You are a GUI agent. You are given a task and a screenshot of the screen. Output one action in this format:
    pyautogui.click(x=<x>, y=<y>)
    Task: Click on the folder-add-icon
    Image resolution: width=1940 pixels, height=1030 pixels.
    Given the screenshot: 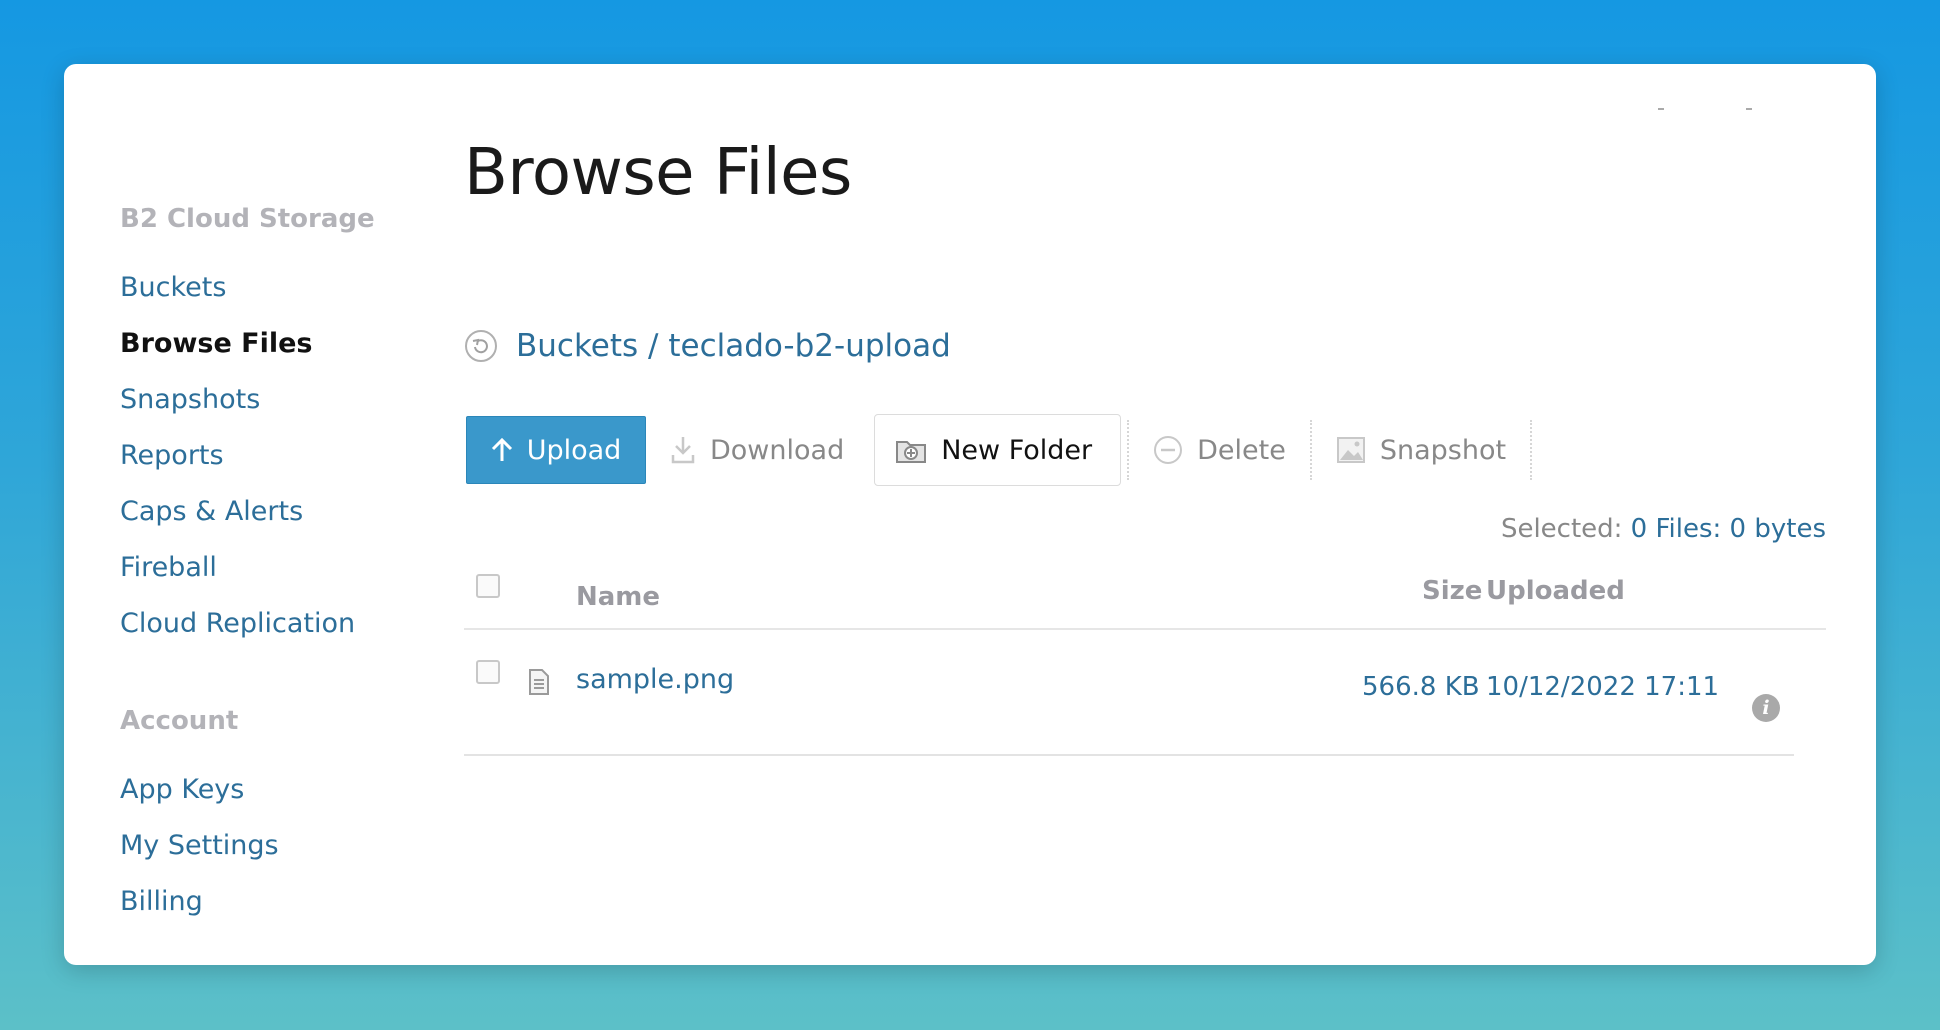 What is the action you would take?
    pyautogui.click(x=911, y=452)
    